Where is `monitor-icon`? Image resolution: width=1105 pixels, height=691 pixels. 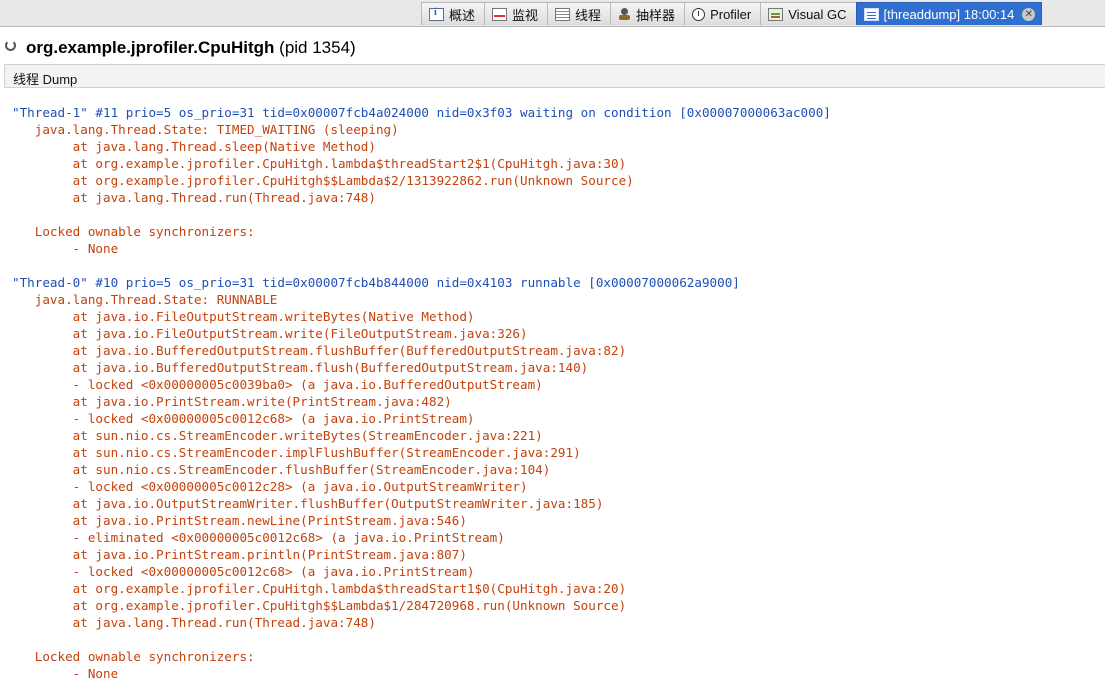
monitor-icon is located at coordinates (500, 14).